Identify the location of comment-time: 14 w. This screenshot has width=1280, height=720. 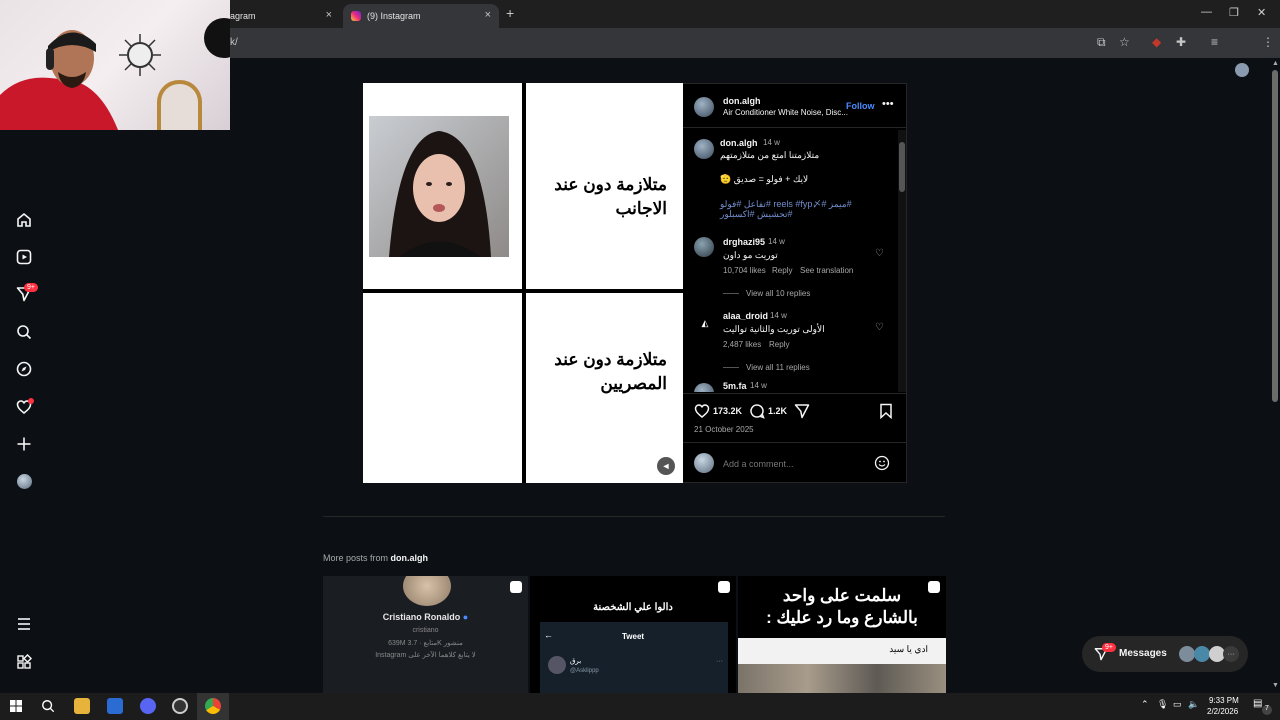
(778, 315).